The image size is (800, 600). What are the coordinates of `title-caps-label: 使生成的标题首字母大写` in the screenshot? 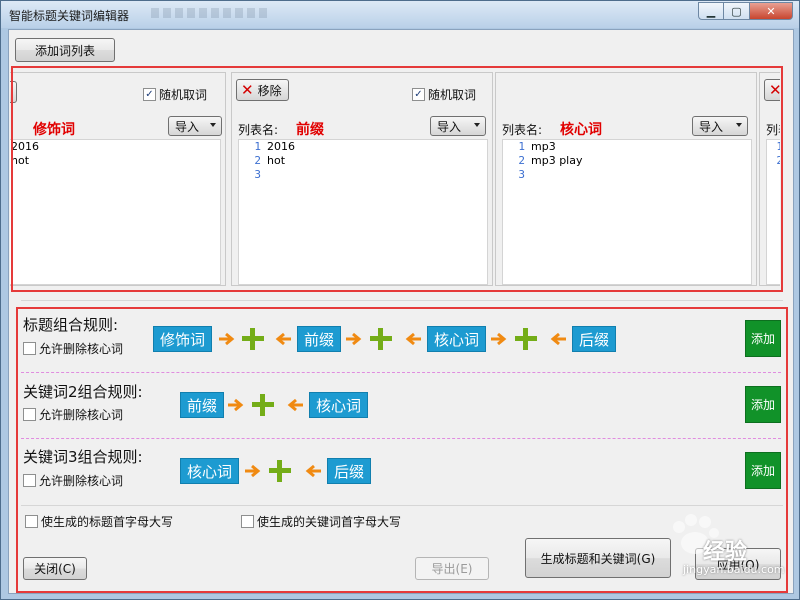 It's located at (107, 522).